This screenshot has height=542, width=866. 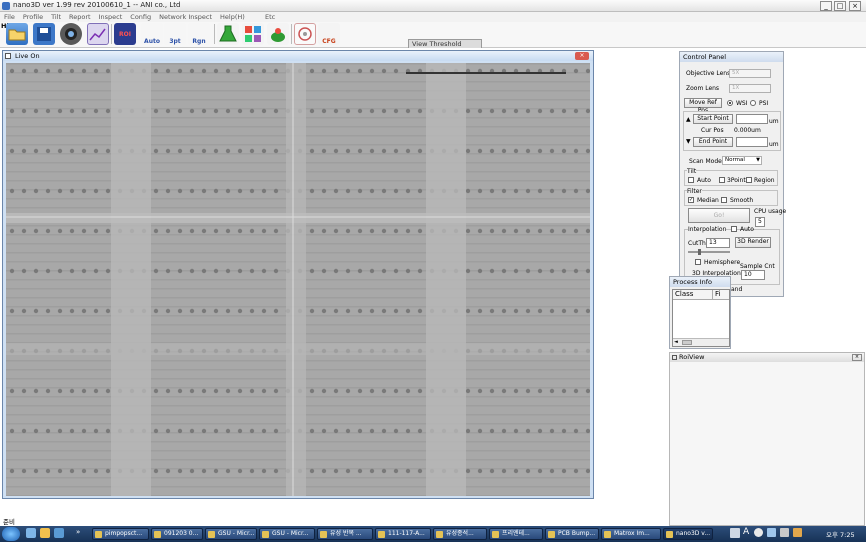 I want to click on menu-profile: Profile, so click(x=33, y=17).